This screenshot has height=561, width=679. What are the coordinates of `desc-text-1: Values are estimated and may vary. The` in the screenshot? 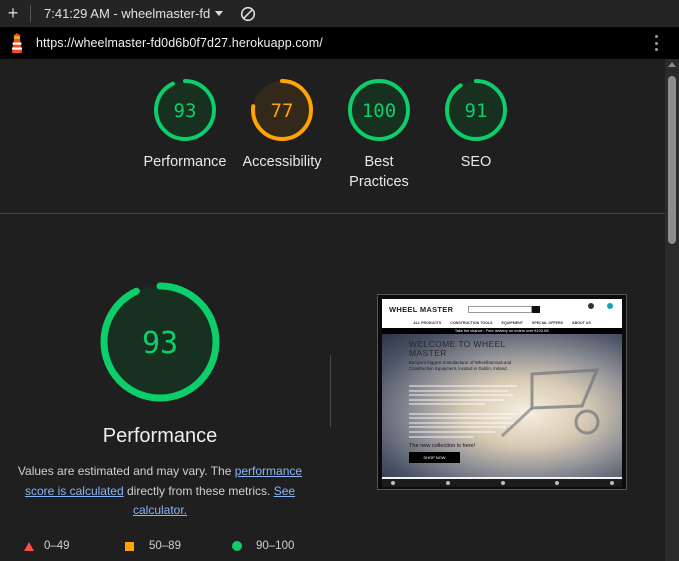 It's located at (126, 471).